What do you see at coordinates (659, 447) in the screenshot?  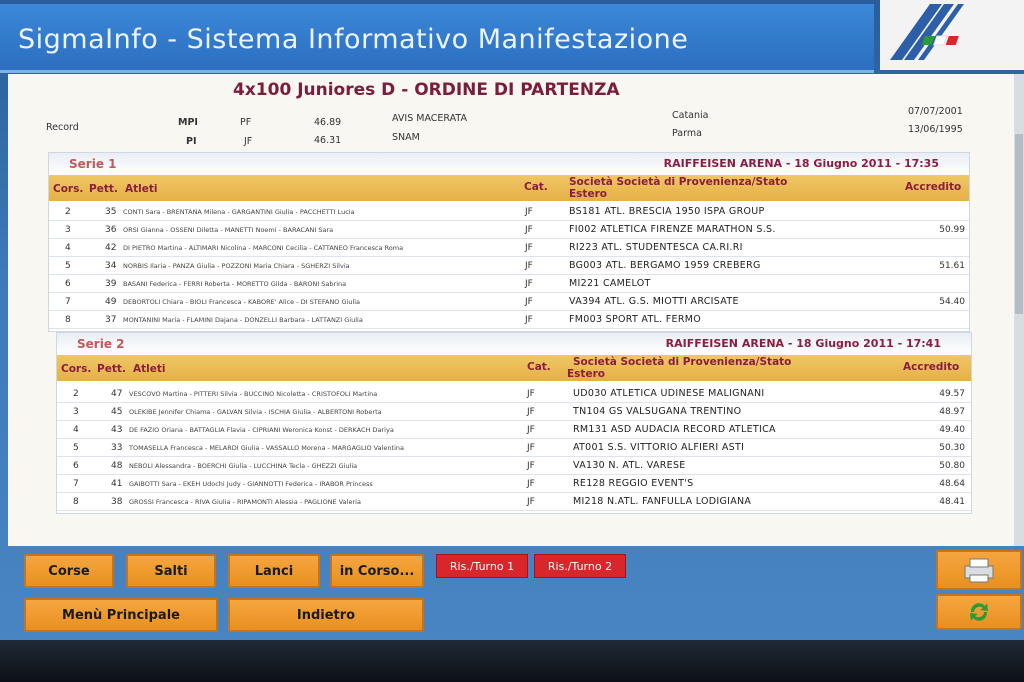 I see `societa-cell: AT001 S.S. VITTORIO ALFIERI ASTI` at bounding box center [659, 447].